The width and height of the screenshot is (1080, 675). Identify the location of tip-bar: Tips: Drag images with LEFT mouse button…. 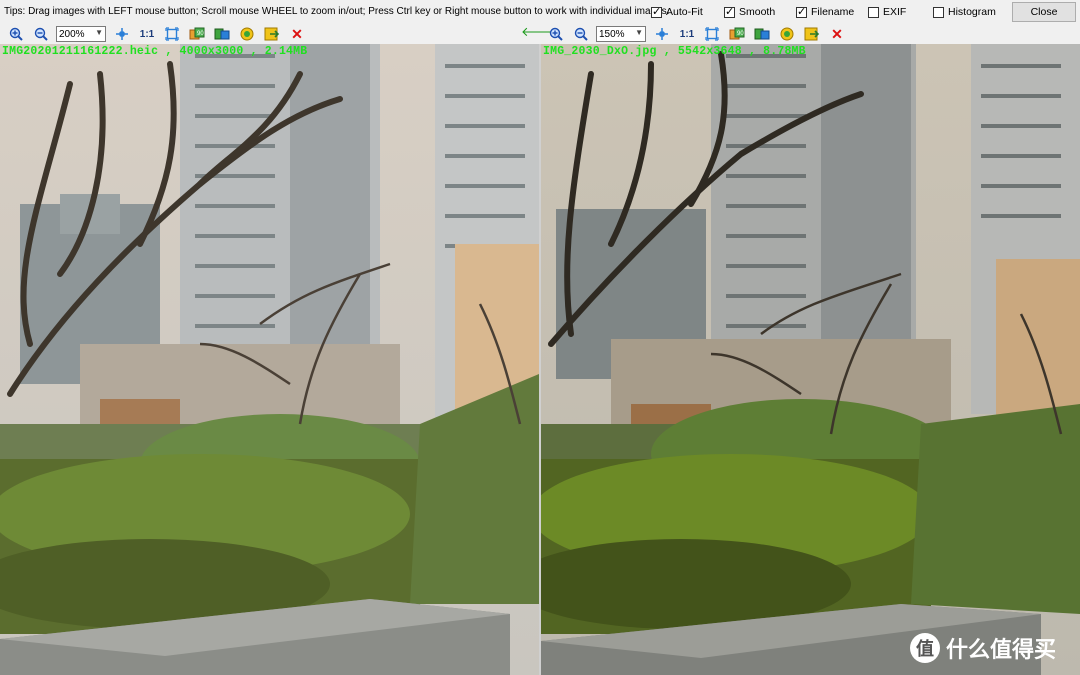
(540, 12).